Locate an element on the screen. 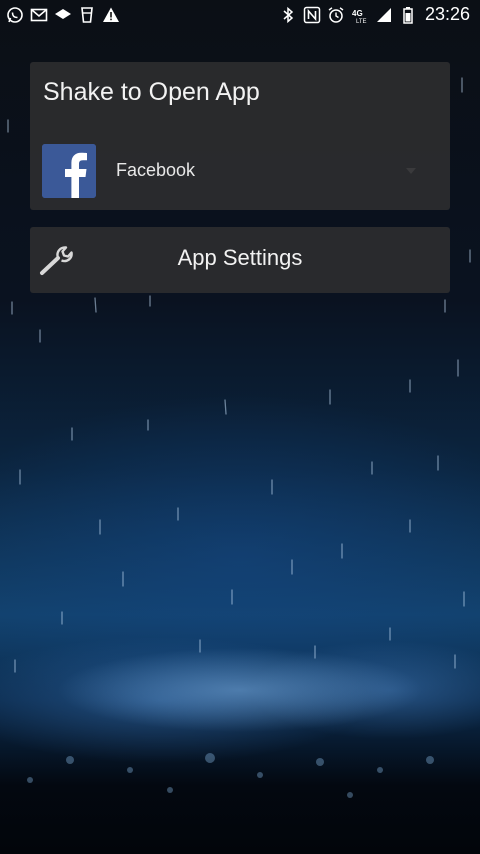  status-bar: 4G LTE 23:26 is located at coordinates (240, 17).